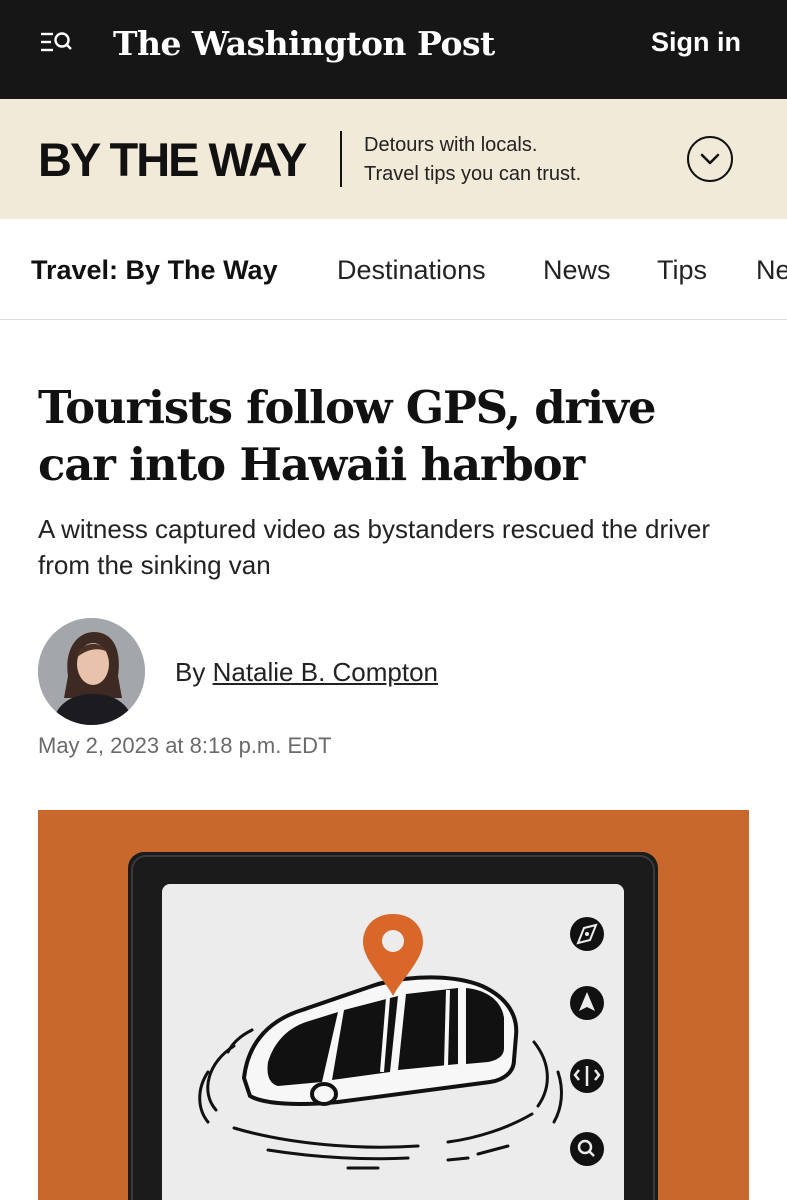 This screenshot has width=787, height=1200. Describe the element at coordinates (451, 145) in the screenshot. I see `tagline-line-1: Detours with locals.` at that location.